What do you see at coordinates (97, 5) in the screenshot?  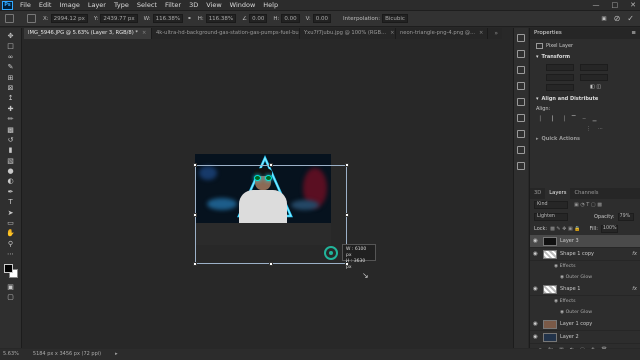 I see `menu-layer: Layer` at bounding box center [97, 5].